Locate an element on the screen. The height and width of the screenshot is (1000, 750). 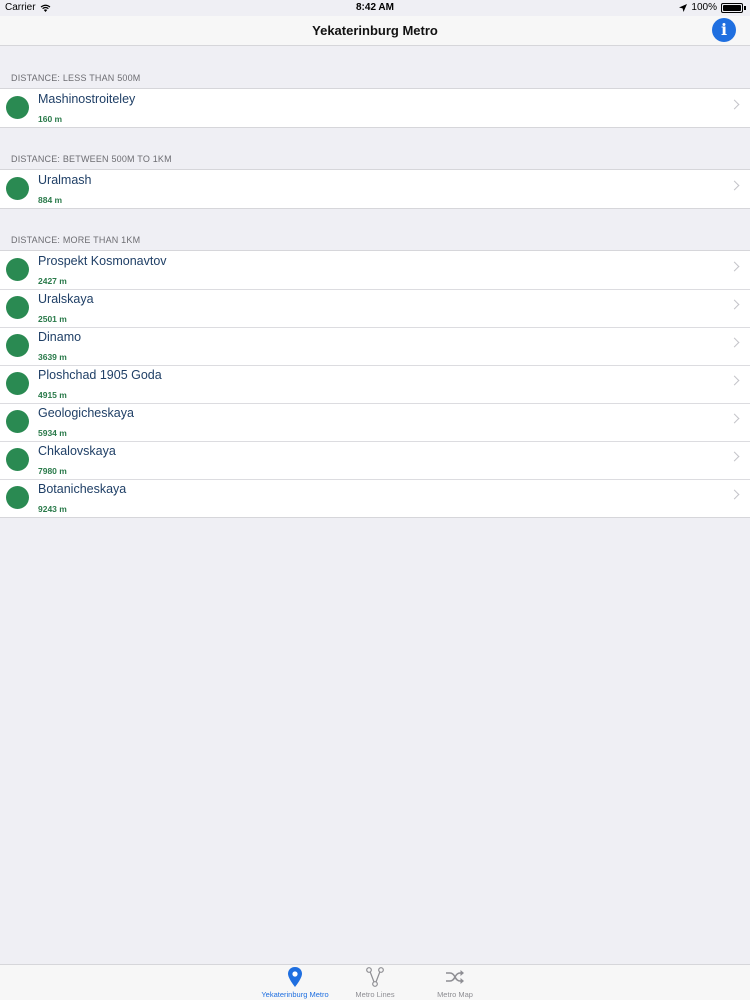
tab-yekaterinburg-metro: Yekaterinburg Metro is located at coordinates (295, 982).